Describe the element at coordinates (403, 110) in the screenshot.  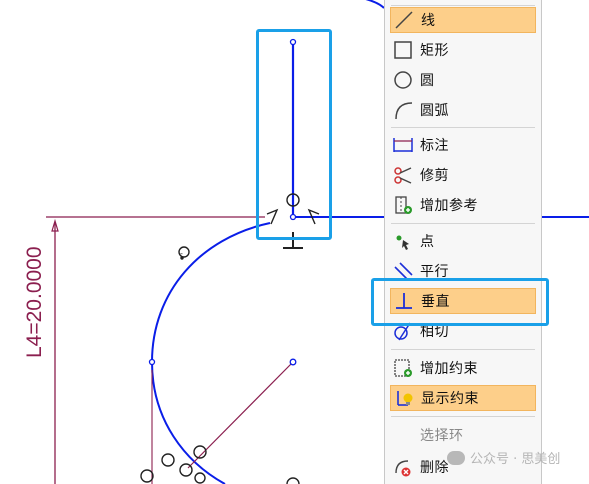
I see `arc-icon` at that location.